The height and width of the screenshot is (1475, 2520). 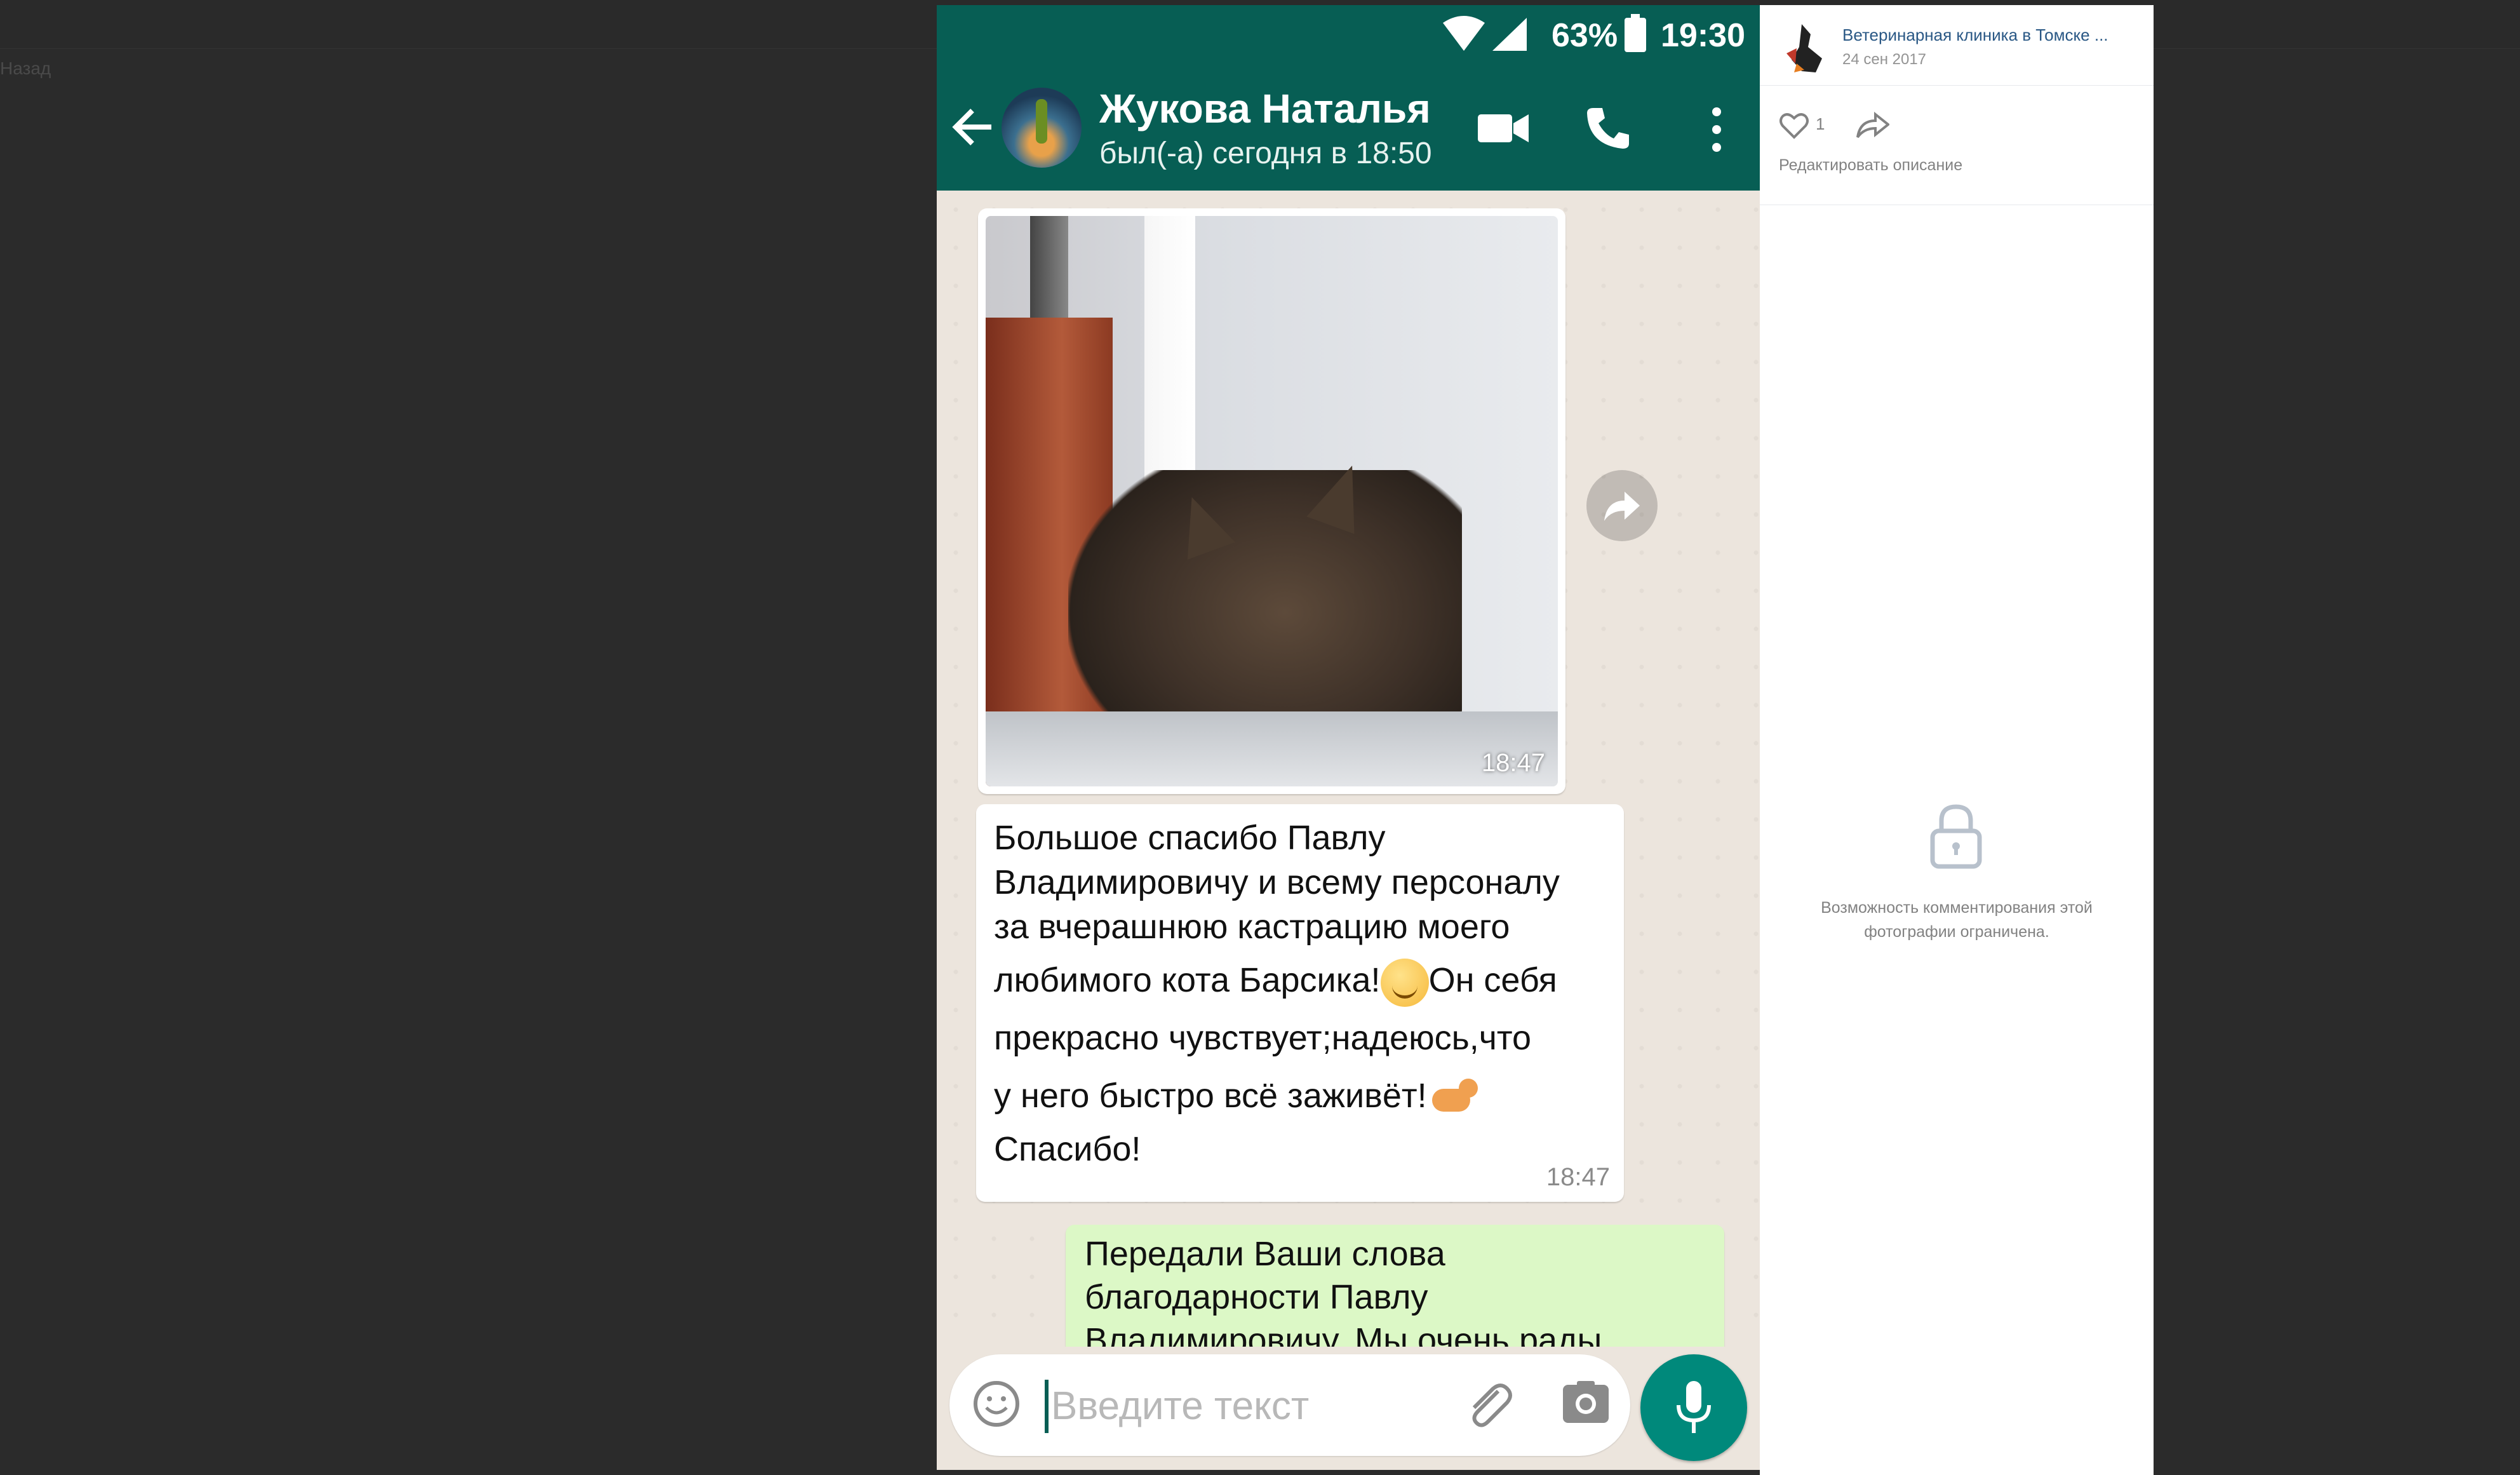 I want to click on share-icon, so click(x=1872, y=126).